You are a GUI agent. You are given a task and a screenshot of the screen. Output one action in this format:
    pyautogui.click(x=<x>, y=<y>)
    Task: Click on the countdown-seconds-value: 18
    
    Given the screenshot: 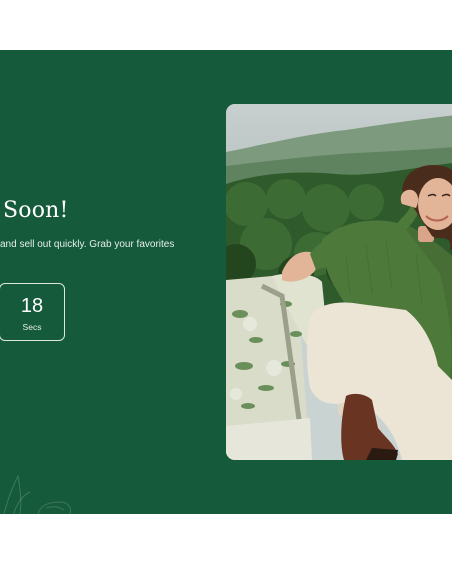 What is the action you would take?
    pyautogui.click(x=32, y=306)
    